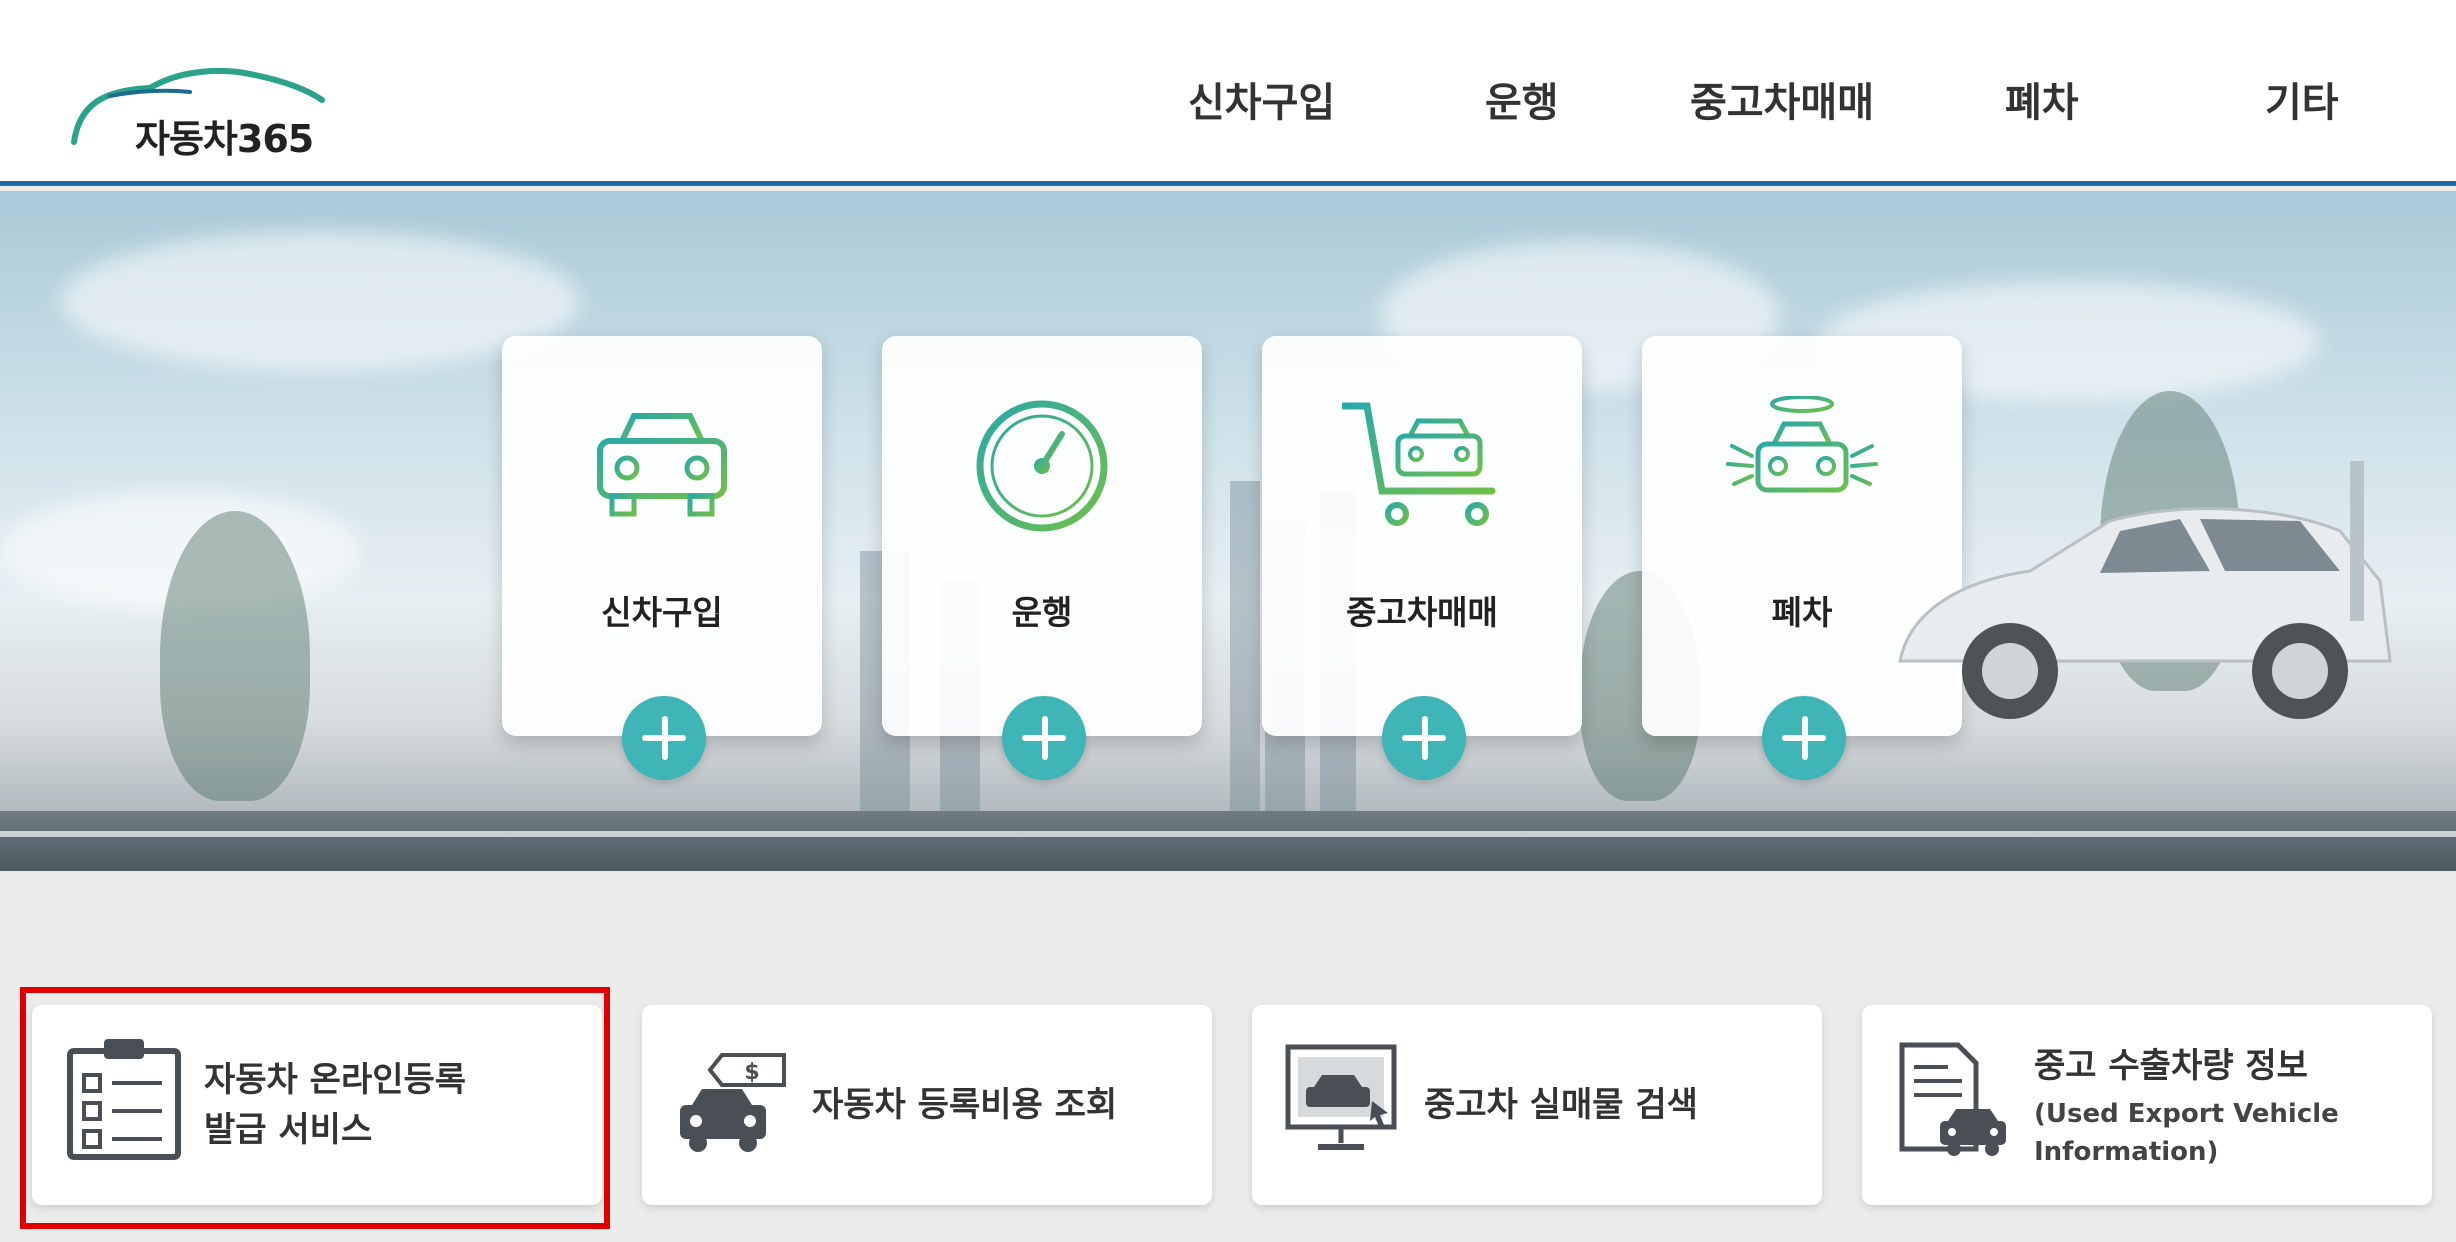  I want to click on card-label: 신차구입, so click(662, 612).